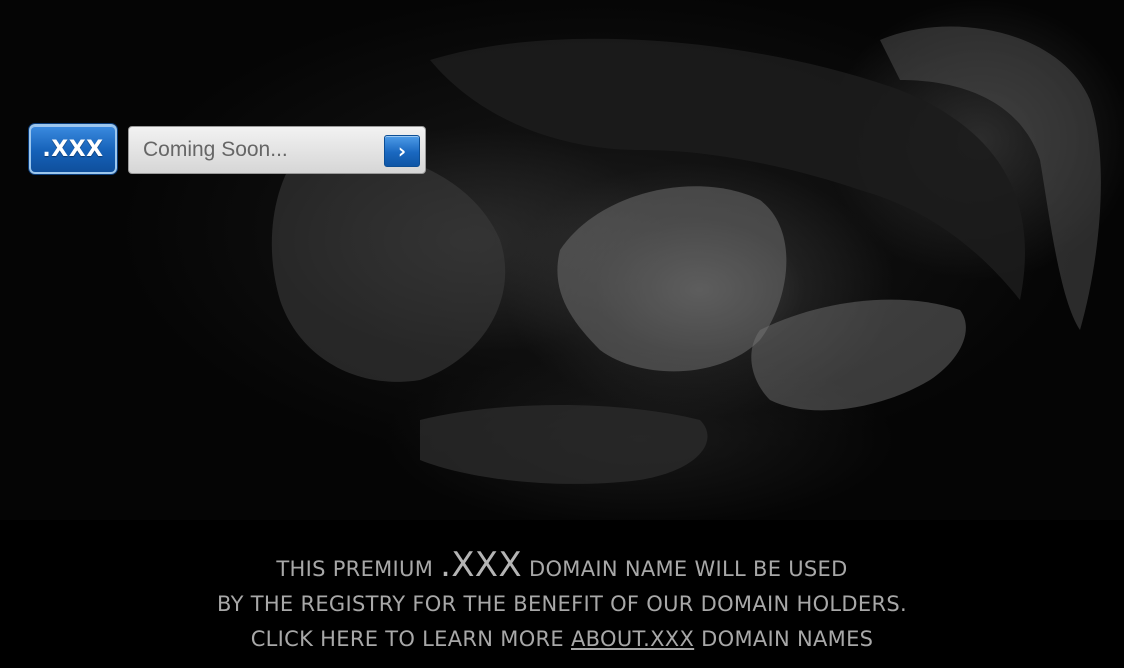  What do you see at coordinates (410, 639) in the screenshot?
I see `tagline-line-3-start: CLICK HERE TO LEARN MORE` at bounding box center [410, 639].